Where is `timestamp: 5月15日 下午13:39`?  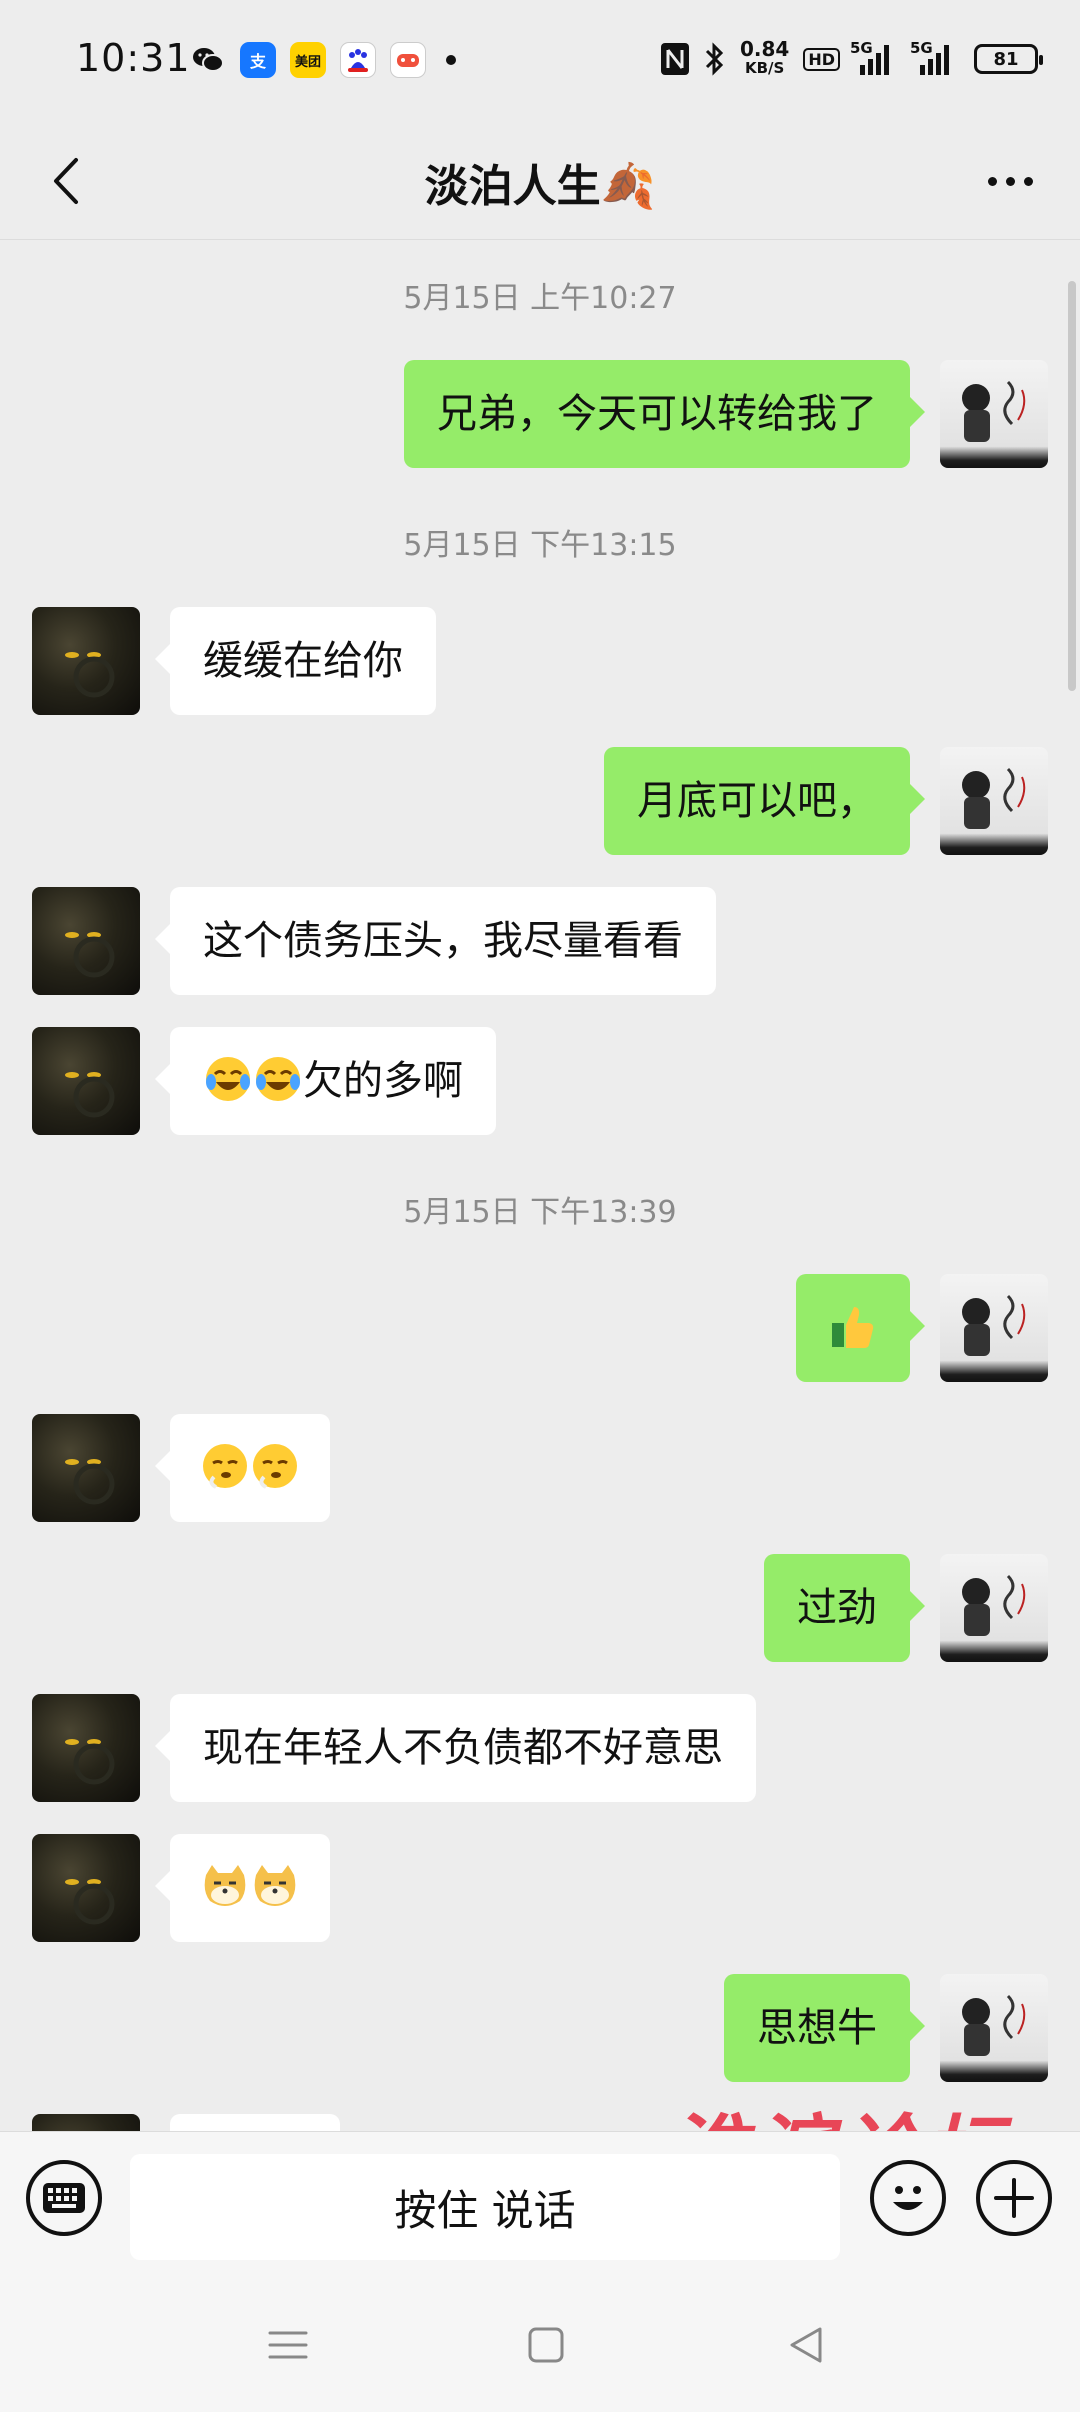 timestamp: 5月15日 下午13:39 is located at coordinates (540, 1212).